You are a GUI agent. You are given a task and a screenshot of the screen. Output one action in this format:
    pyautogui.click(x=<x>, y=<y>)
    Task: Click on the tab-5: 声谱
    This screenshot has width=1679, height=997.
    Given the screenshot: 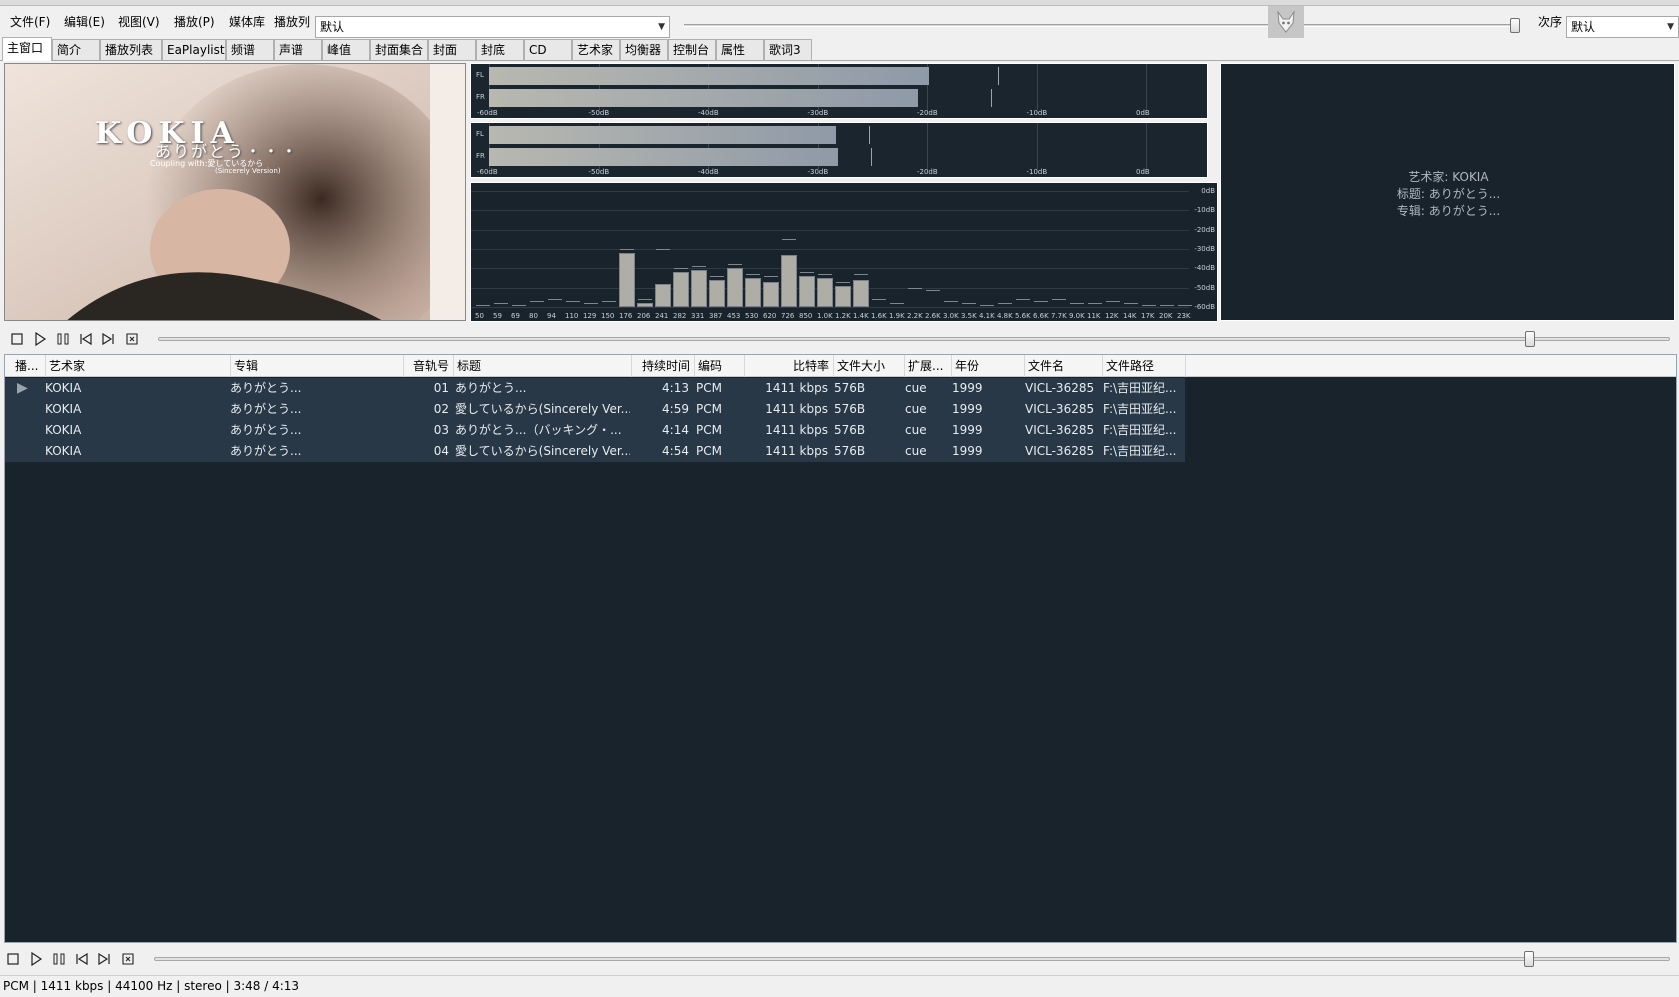 What is the action you would take?
    pyautogui.click(x=298, y=49)
    